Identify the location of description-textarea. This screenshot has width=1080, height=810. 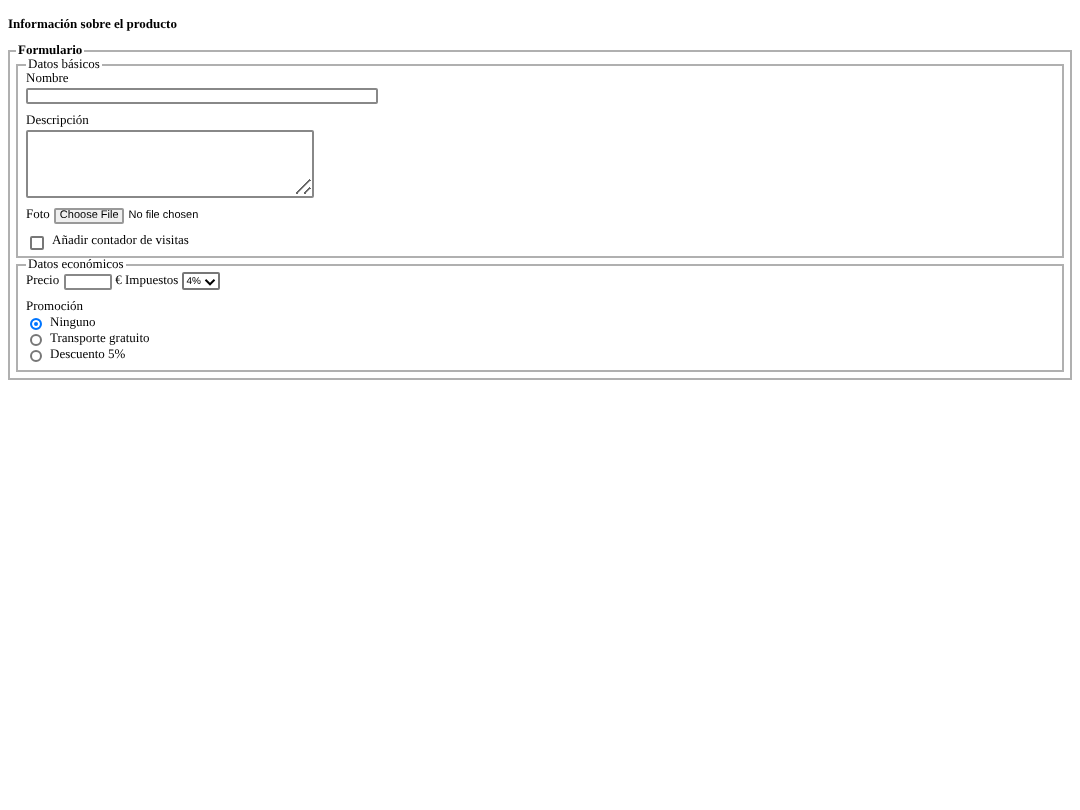
(170, 164).